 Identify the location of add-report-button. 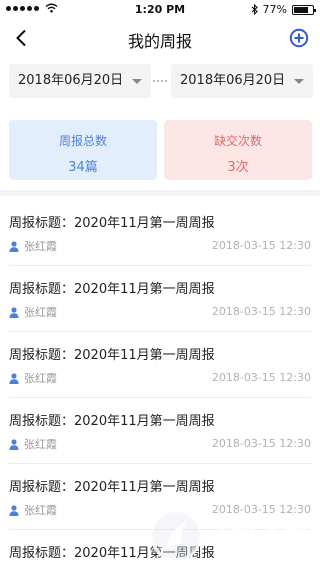
(299, 38).